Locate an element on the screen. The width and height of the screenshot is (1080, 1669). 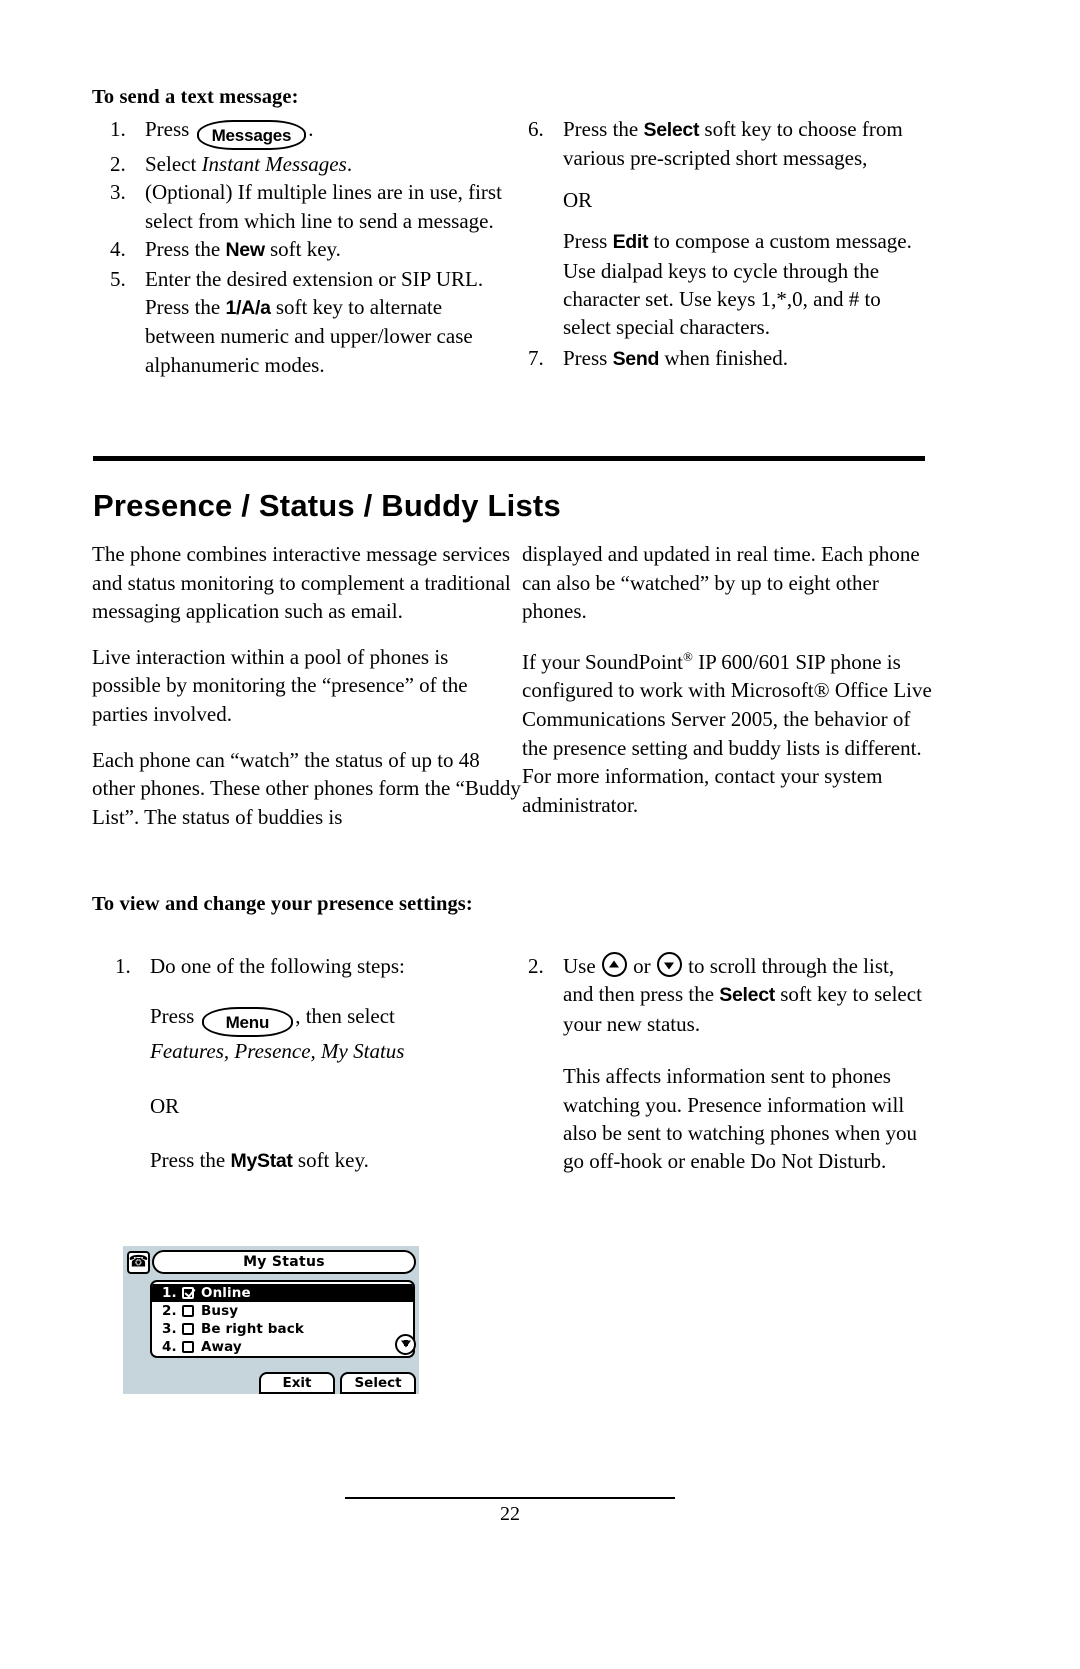
menu-item-name: Instant Messages is located at coordinates (274, 164).